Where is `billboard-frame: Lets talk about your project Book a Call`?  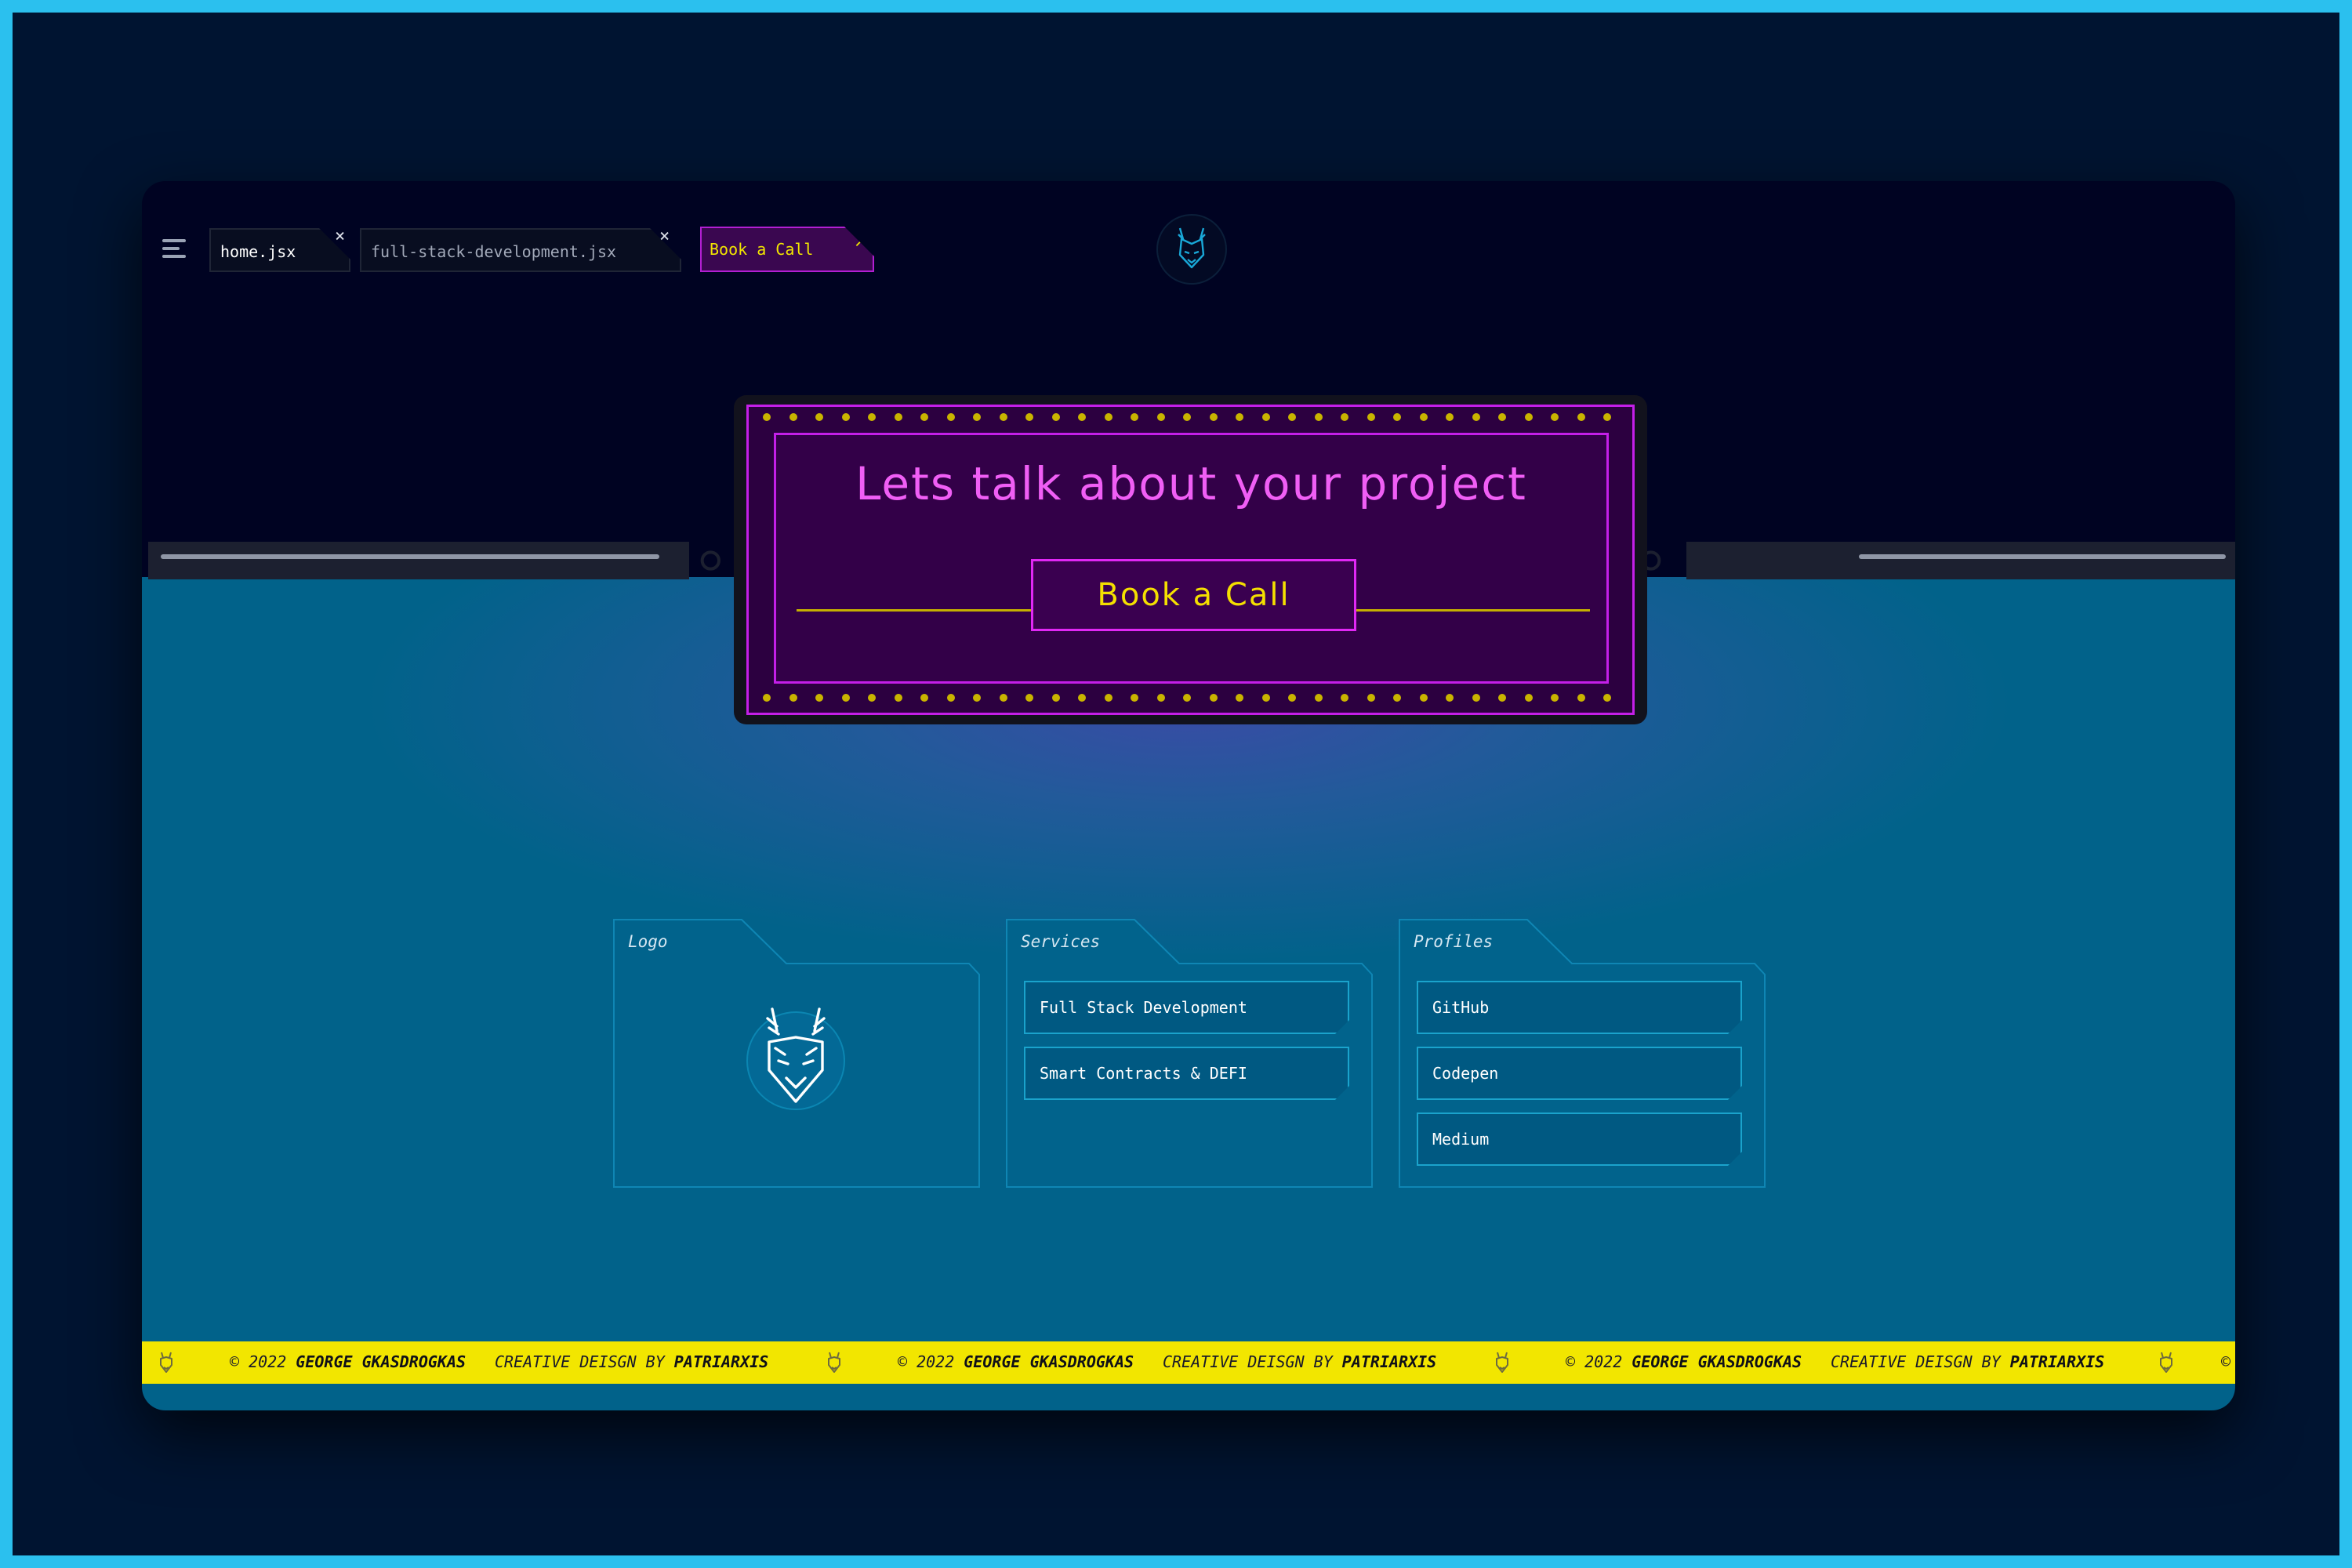 billboard-frame: Lets talk about your project Book a Call is located at coordinates (1190, 560).